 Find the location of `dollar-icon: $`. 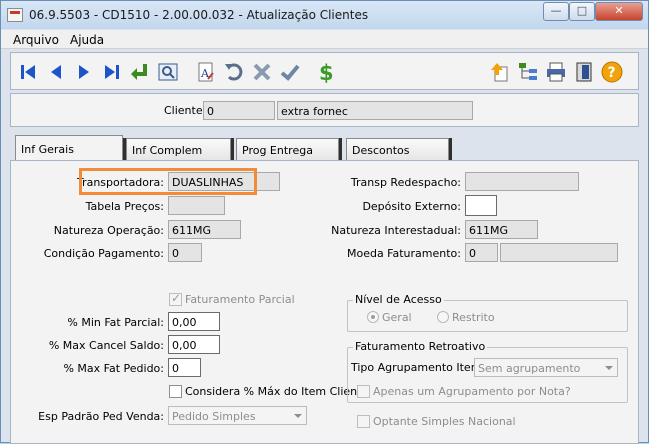

dollar-icon: $ is located at coordinates (326, 72).